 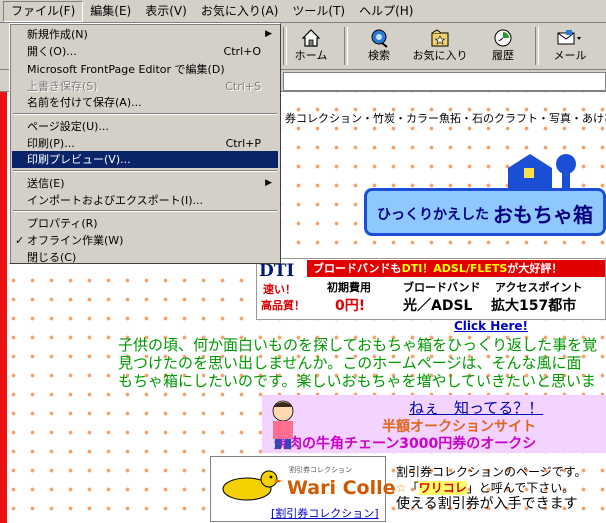 I want to click on toybox-banner: ひっくりかえした おもちゃ箱, so click(x=485, y=212).